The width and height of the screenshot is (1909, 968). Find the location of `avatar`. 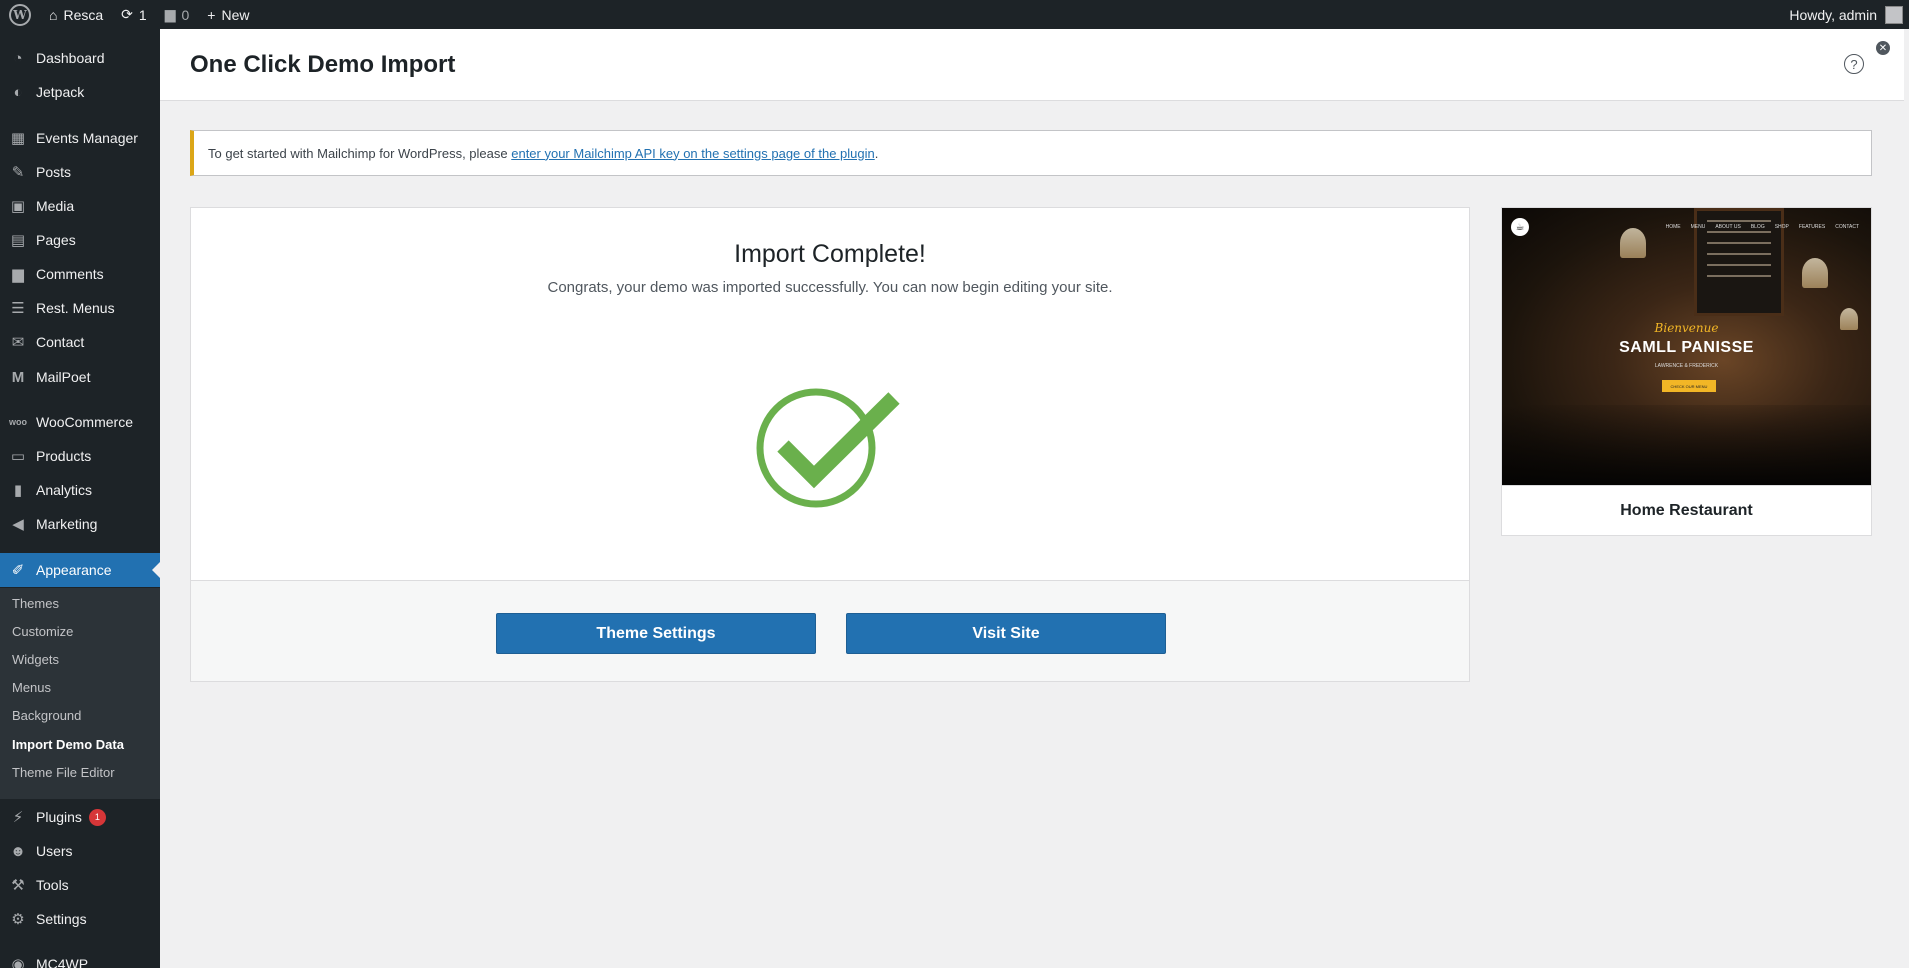

avatar is located at coordinates (1894, 14).